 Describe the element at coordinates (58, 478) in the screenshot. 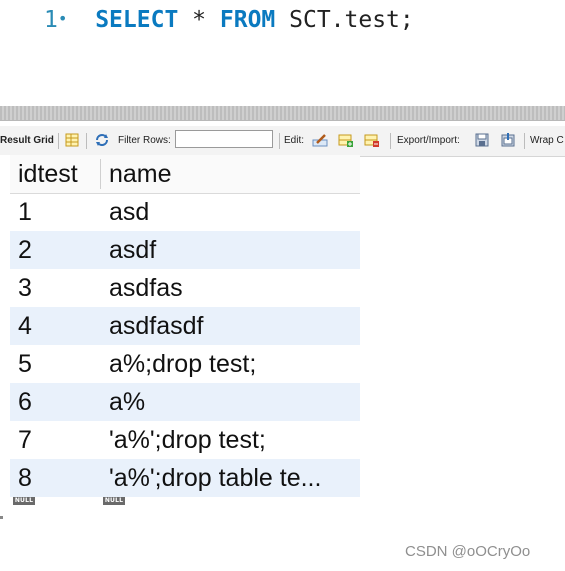

I see `cell-idtest: 8` at that location.